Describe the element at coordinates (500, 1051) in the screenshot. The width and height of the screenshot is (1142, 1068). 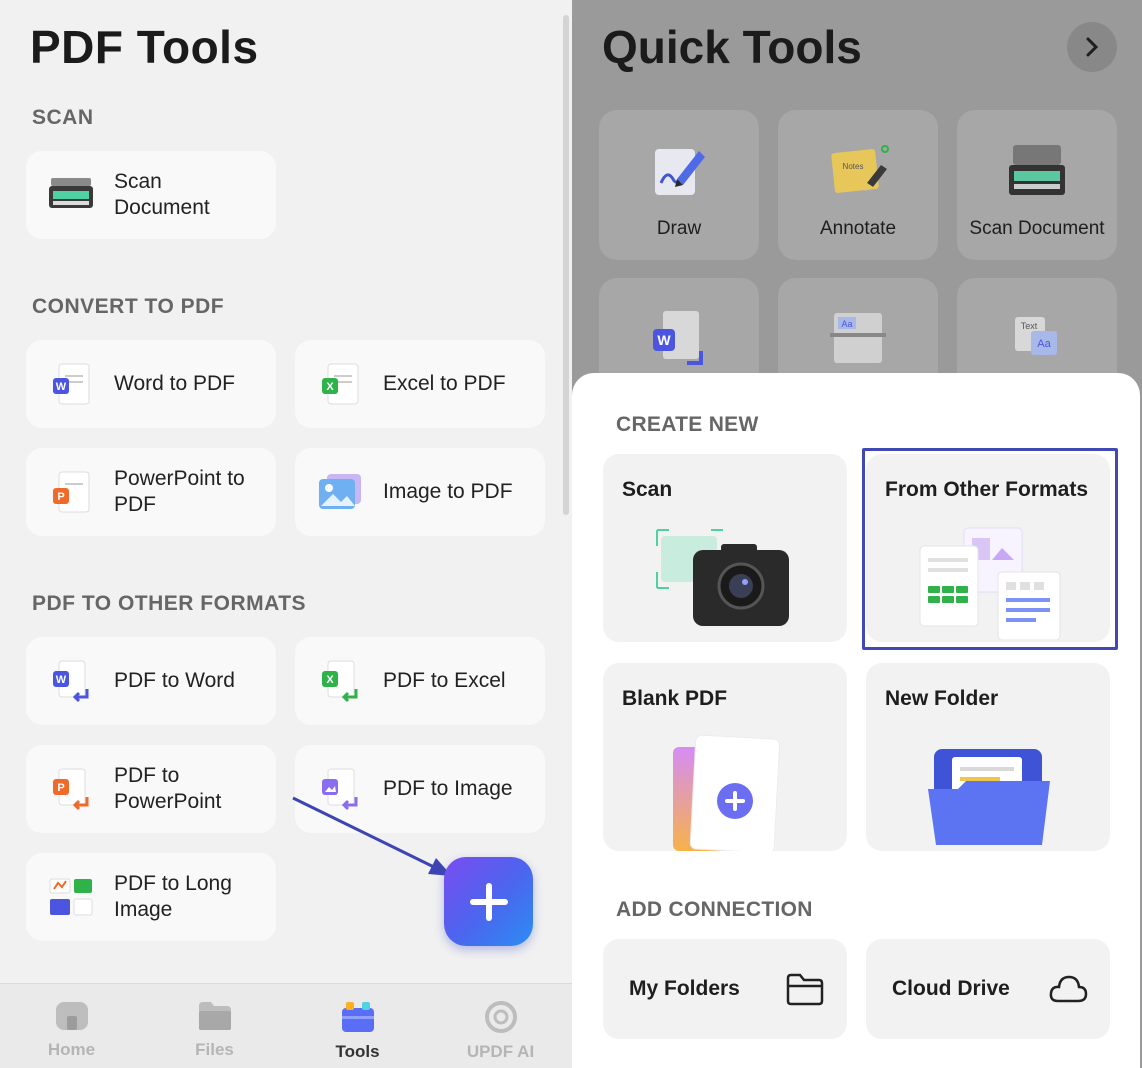
I see `tab-updf-ai-label: UPDF AI` at that location.